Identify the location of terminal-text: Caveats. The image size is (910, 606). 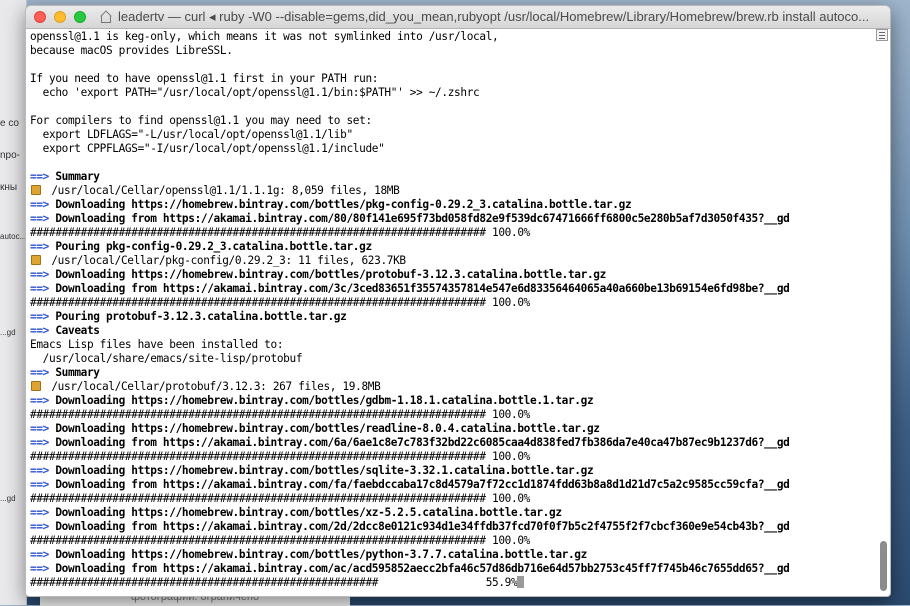
(74, 330).